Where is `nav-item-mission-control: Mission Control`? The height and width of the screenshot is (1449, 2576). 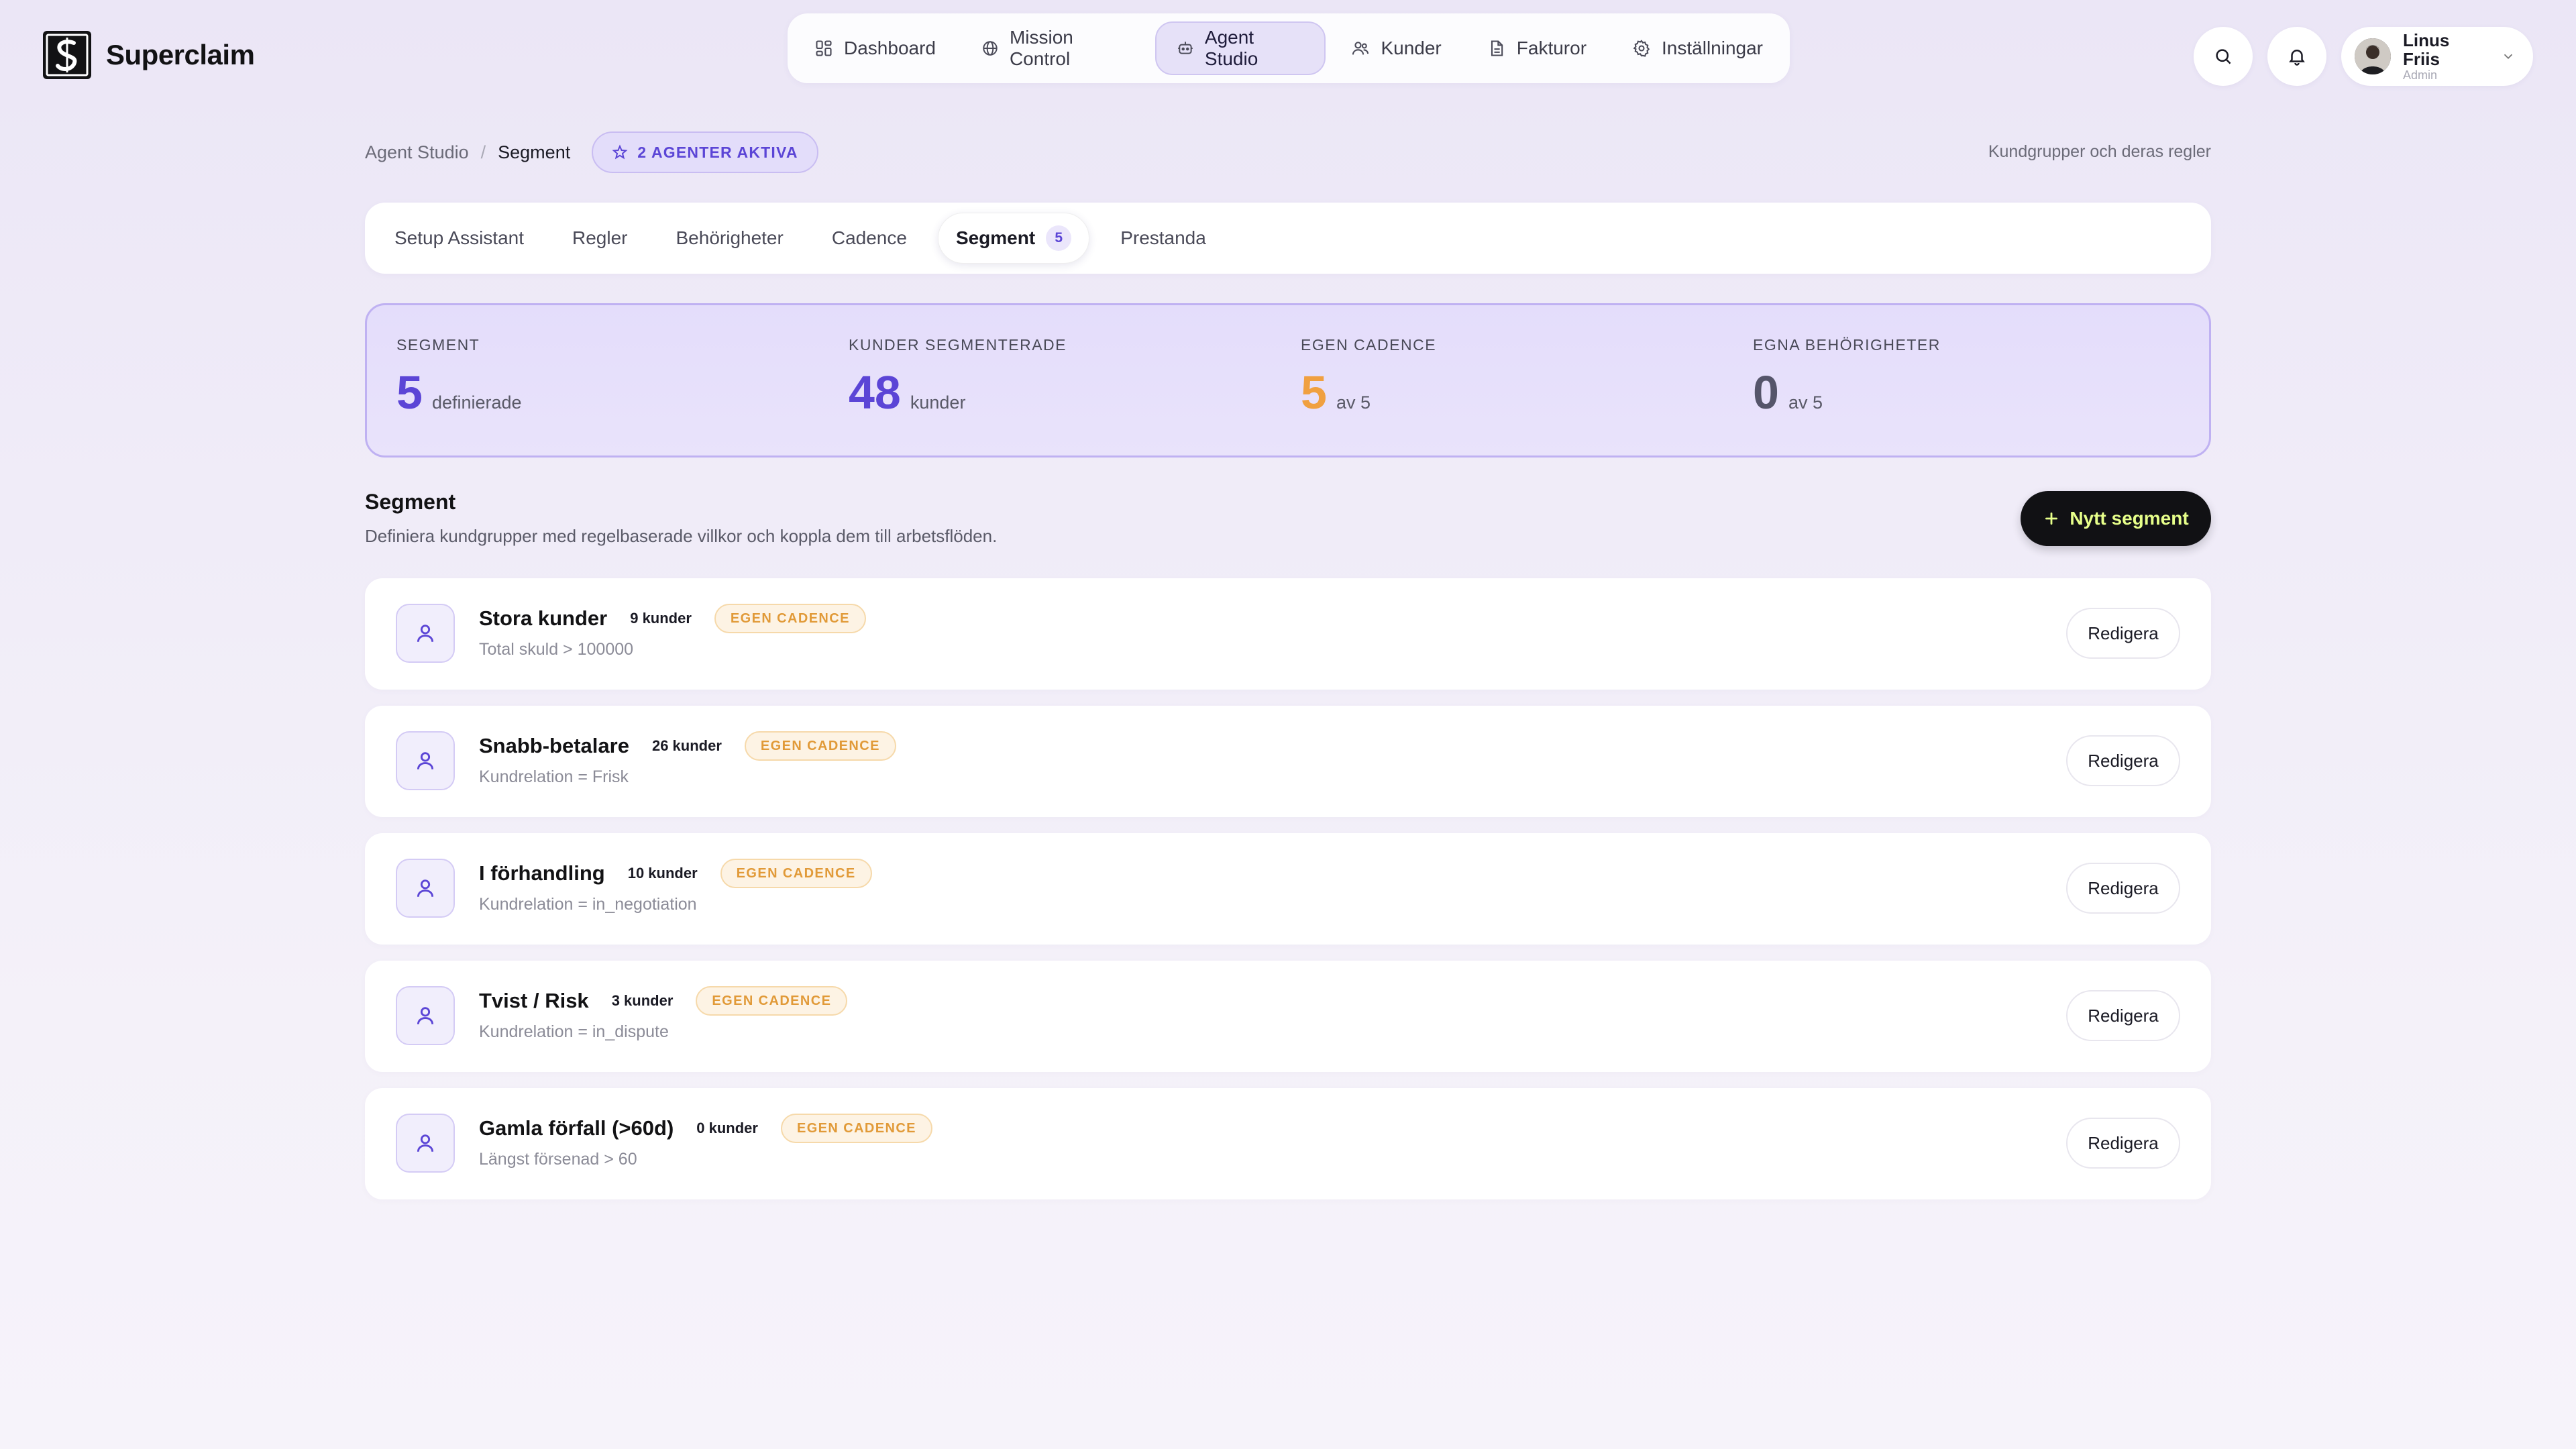
nav-item-mission-control: Mission Control is located at coordinates (1055, 48).